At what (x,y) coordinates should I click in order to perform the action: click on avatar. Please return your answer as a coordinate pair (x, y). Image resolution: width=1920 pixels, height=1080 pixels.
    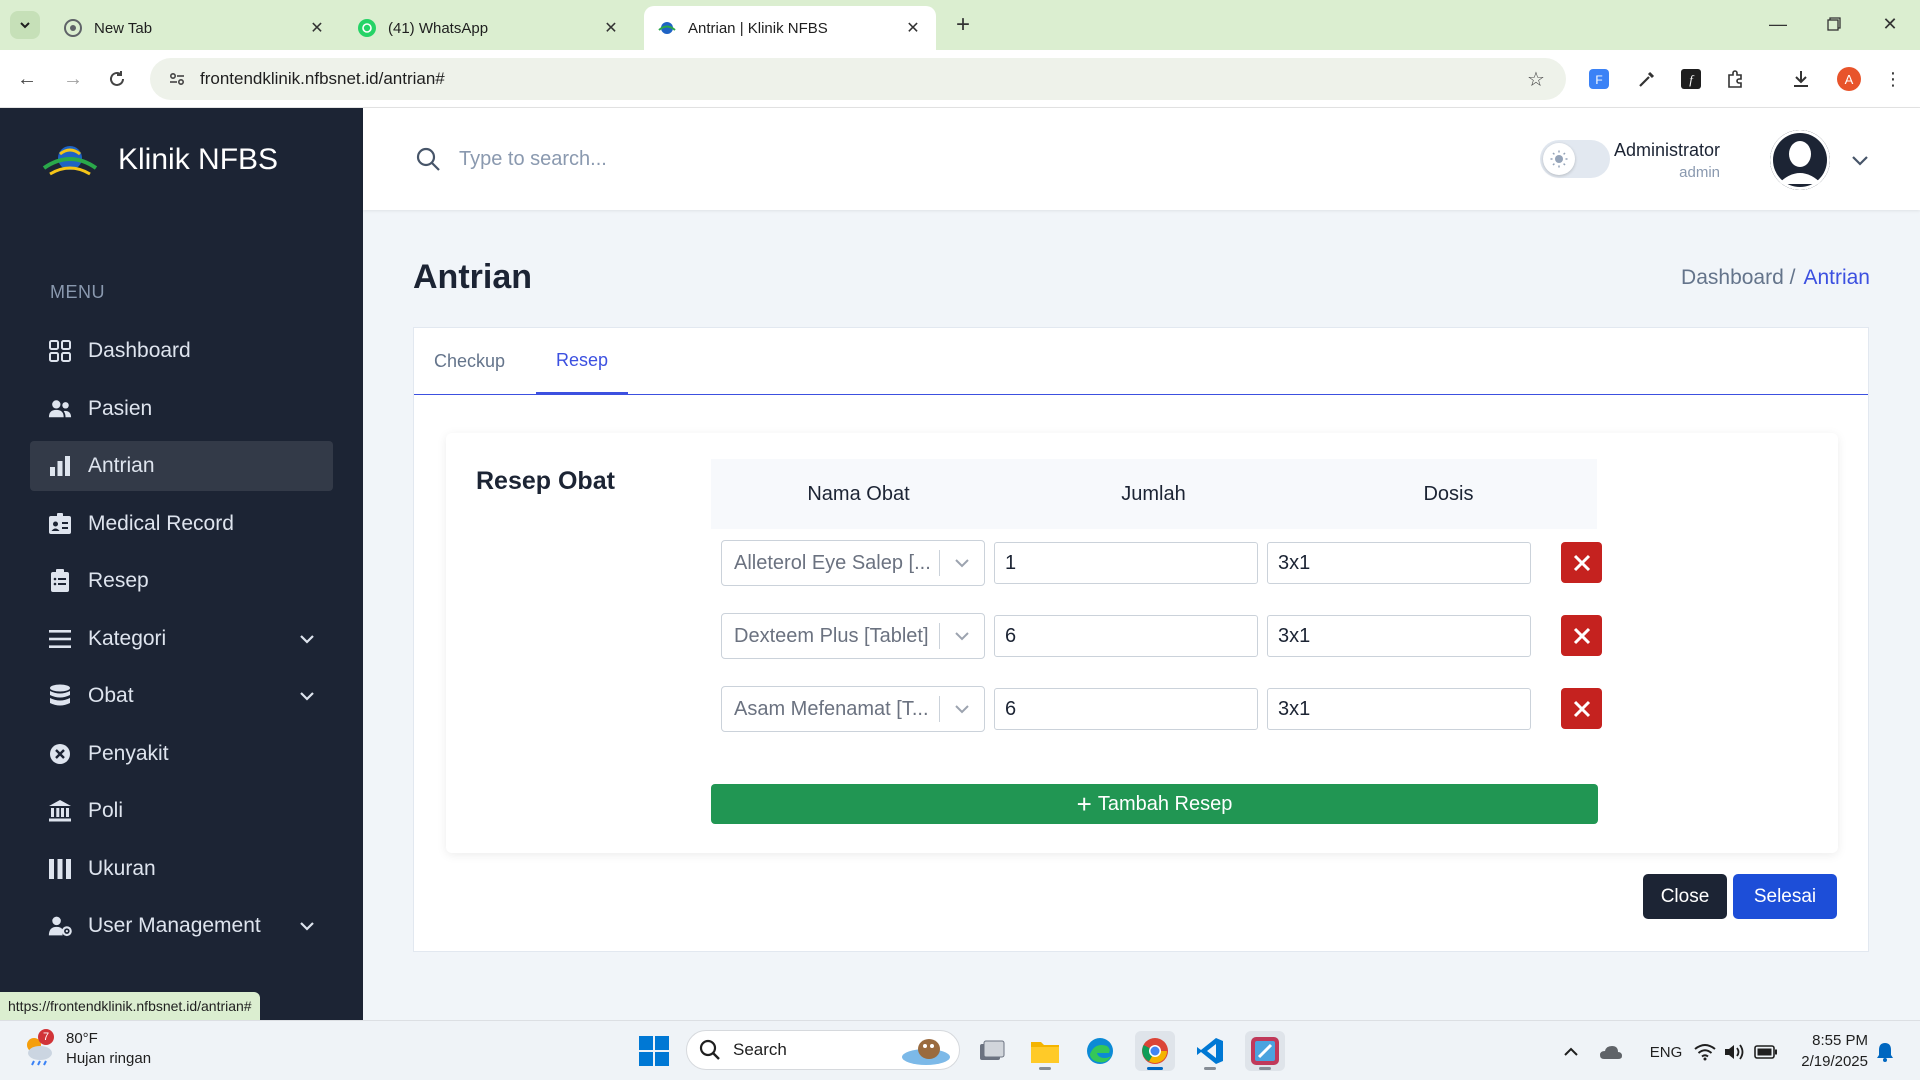
    Looking at the image, I should click on (1800, 160).